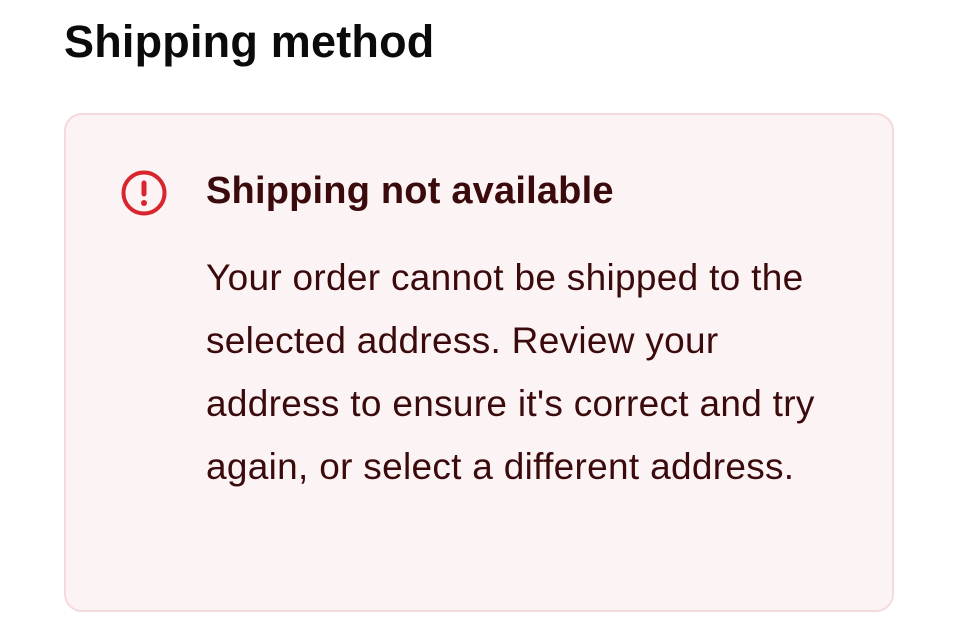 This screenshot has width=954, height=619. Describe the element at coordinates (410, 191) in the screenshot. I see `alert-title: Shipping not available` at that location.